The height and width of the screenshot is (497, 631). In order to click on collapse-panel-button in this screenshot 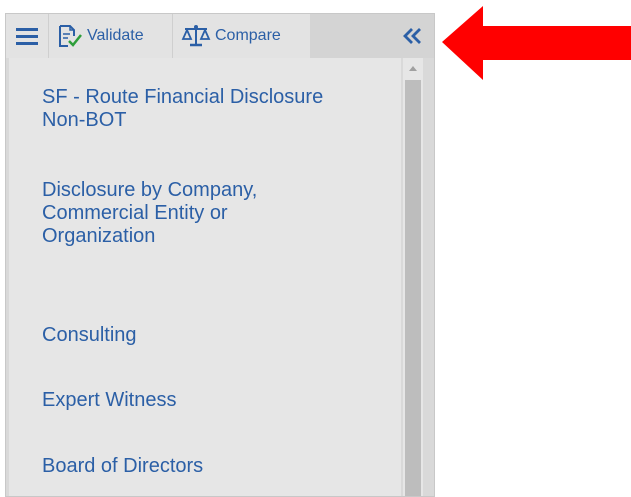, I will do `click(413, 36)`.